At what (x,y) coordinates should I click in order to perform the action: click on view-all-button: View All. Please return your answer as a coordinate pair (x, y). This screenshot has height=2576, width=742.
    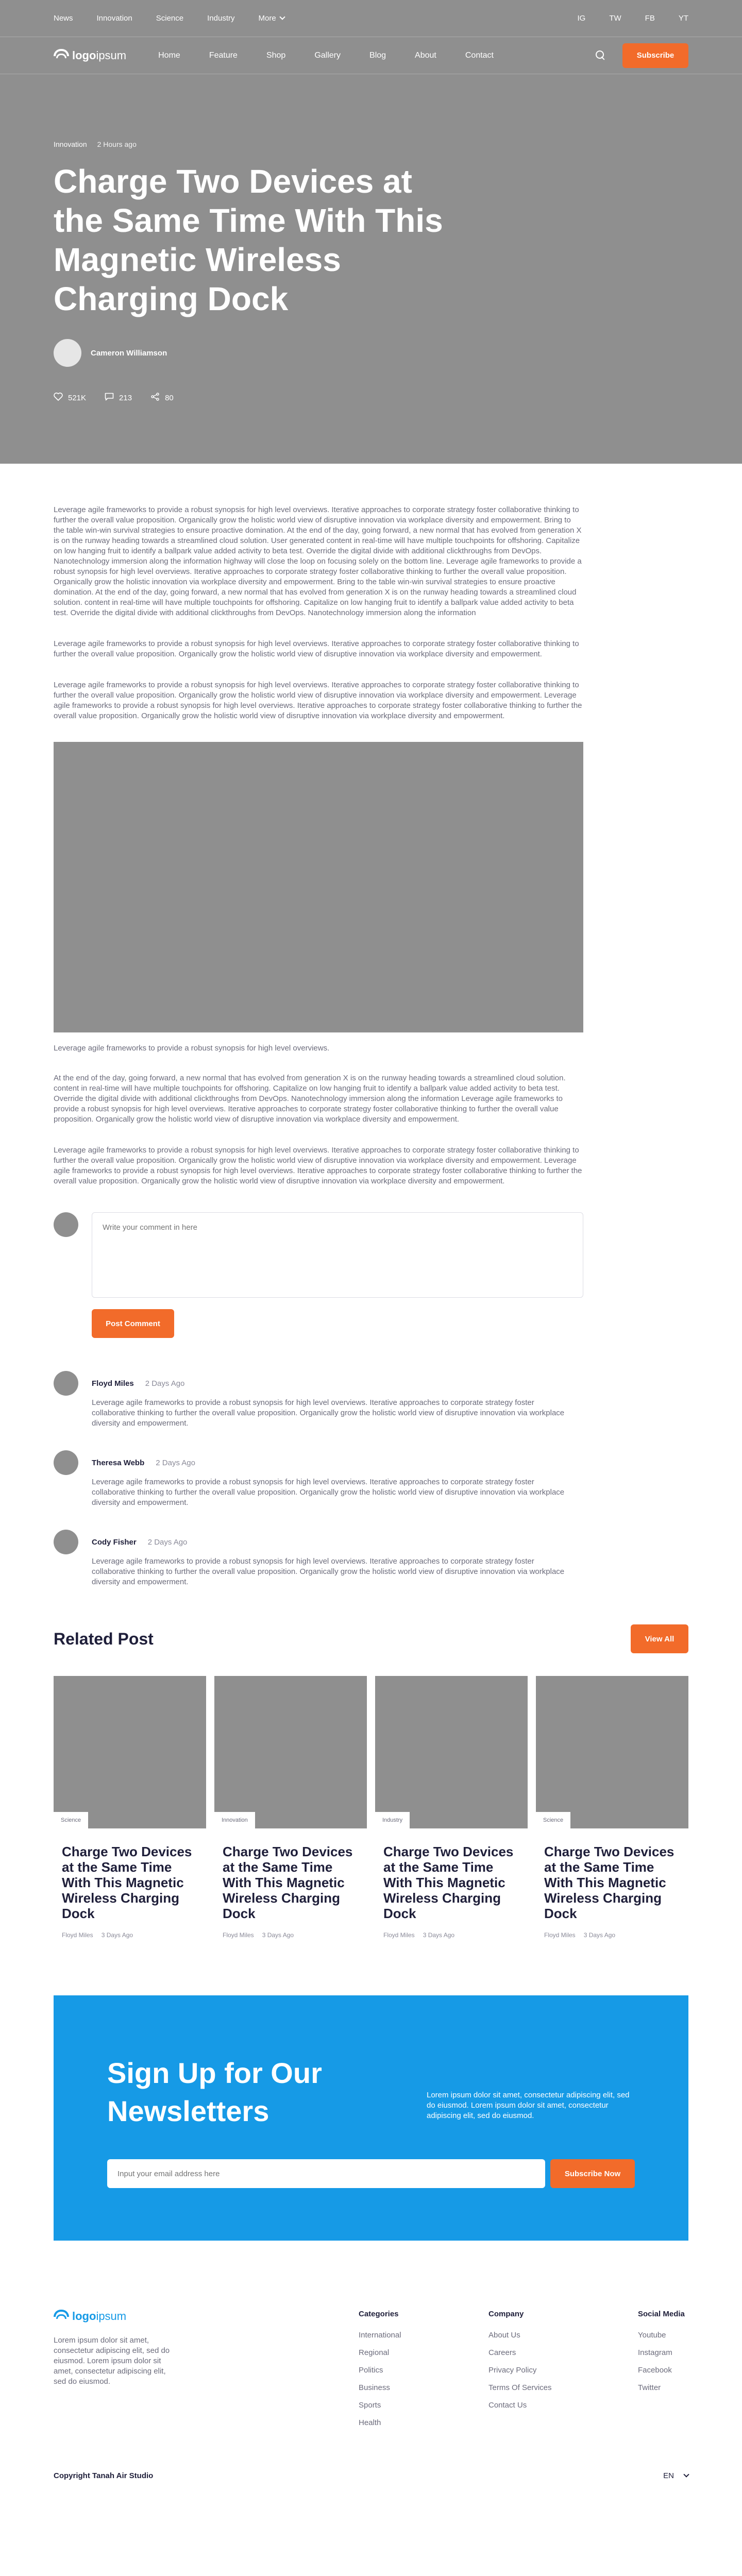
    Looking at the image, I should click on (659, 1638).